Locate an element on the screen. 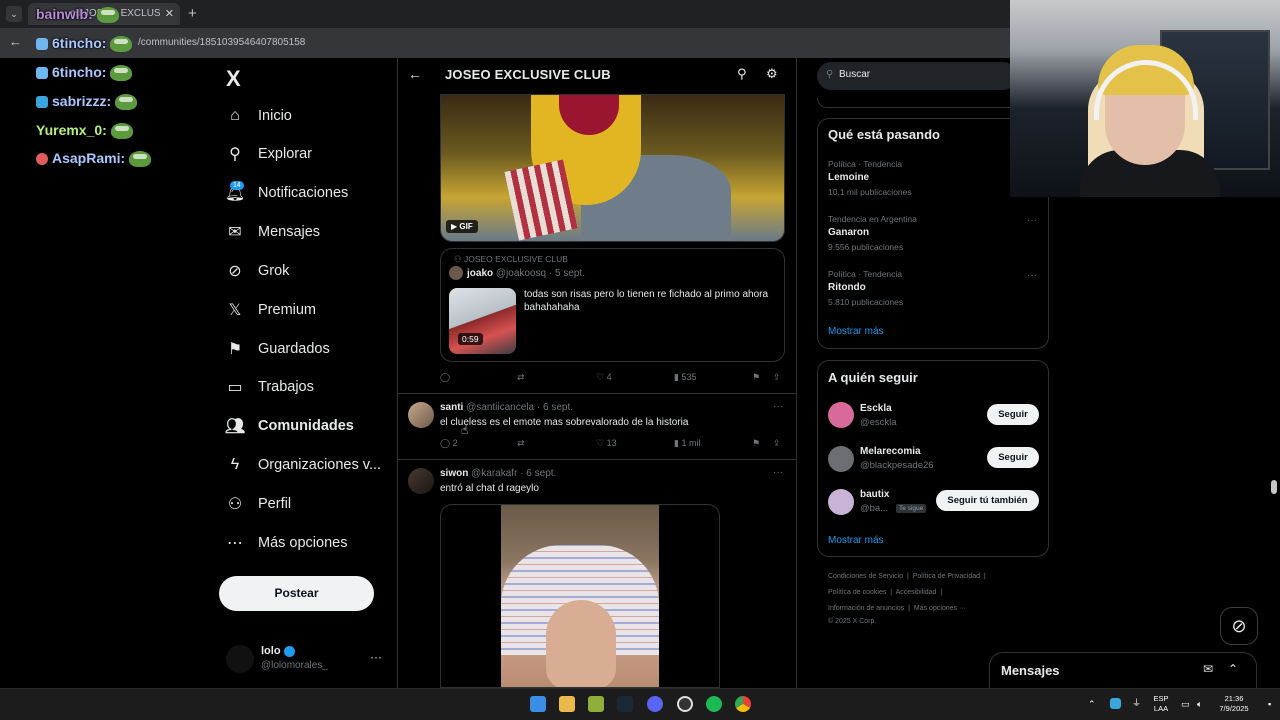 The height and width of the screenshot is (720, 1280). nav-item-perfil: ⚇ Perfil is located at coordinates (258, 504).